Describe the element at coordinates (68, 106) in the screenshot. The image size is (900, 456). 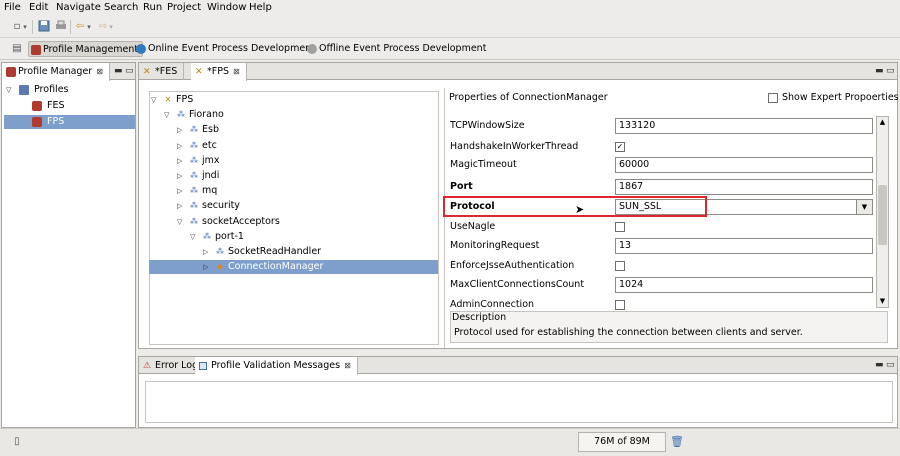
I see `tree-item-fes: FES` at that location.